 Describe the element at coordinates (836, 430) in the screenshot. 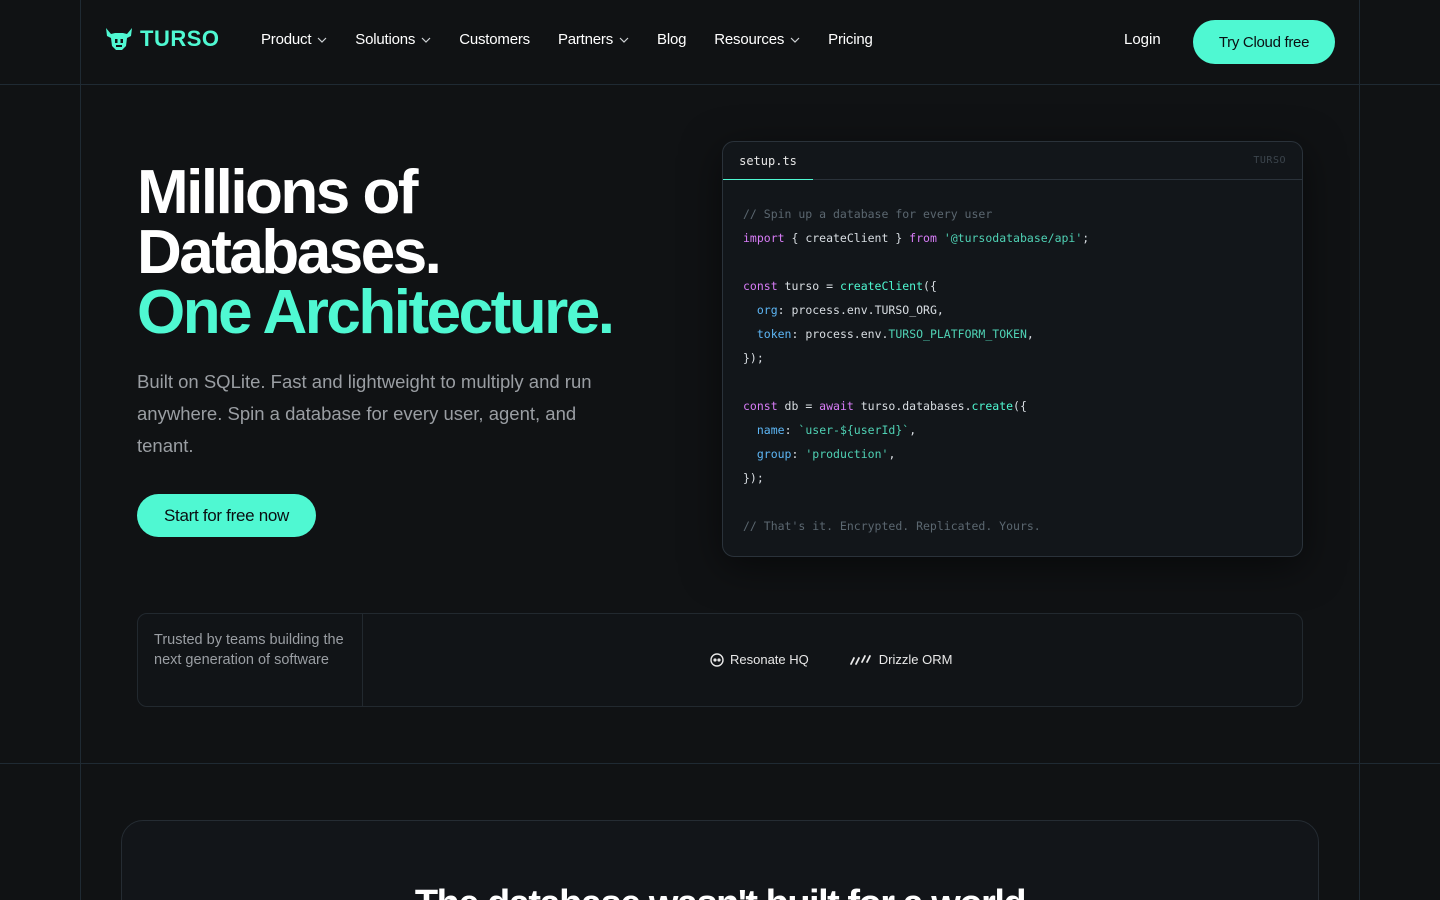

I see `code-line: name: `user-${userId}`,` at that location.